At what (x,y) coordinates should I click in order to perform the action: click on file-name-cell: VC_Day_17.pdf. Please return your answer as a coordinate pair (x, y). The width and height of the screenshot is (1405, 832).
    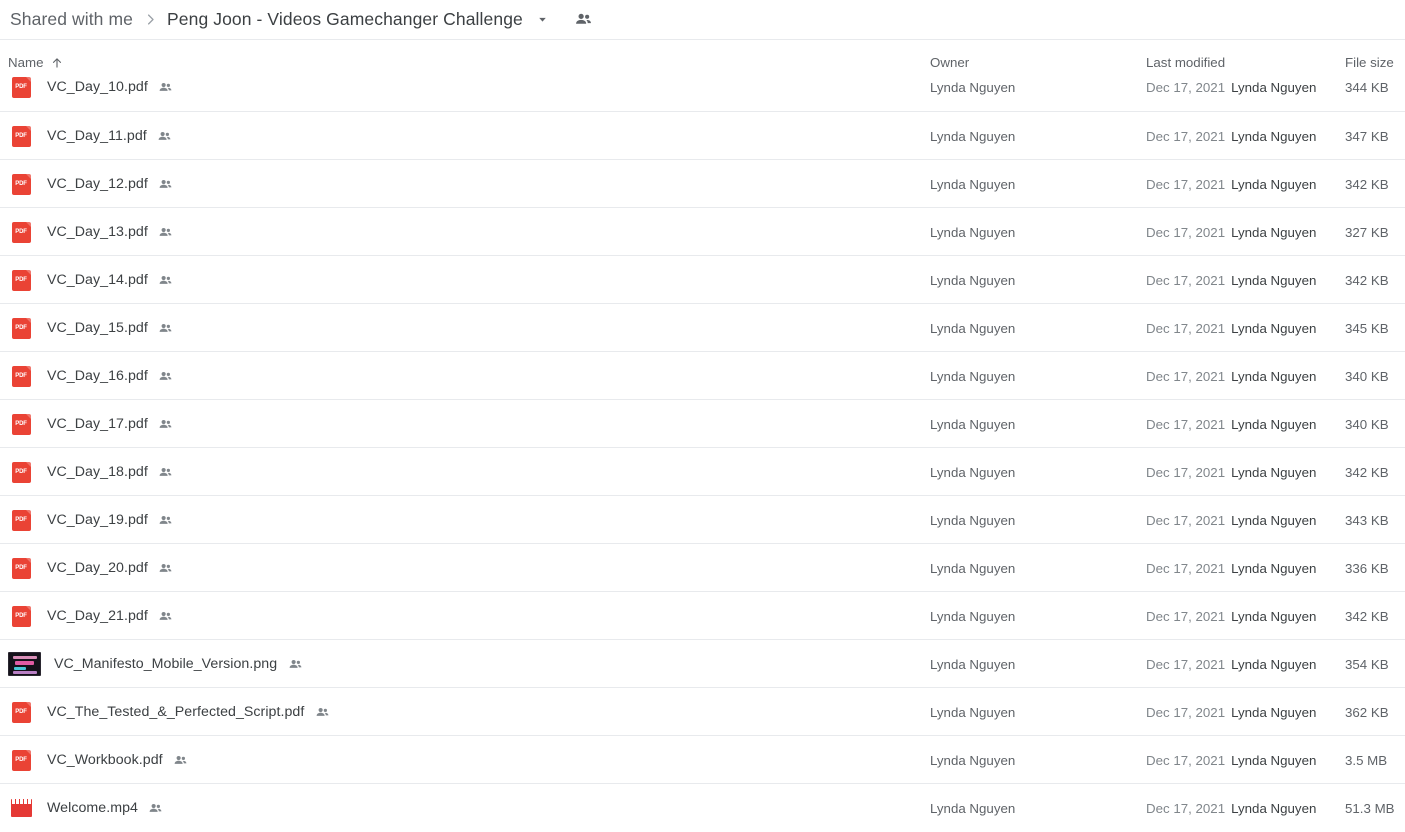
    Looking at the image, I should click on (92, 424).